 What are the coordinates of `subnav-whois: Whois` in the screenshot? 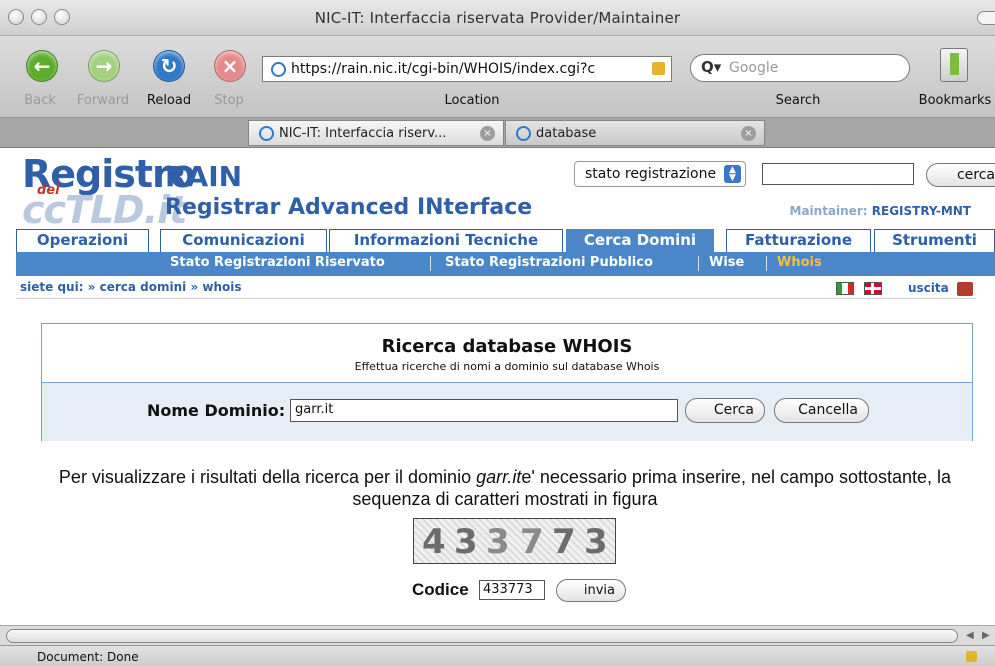 It's located at (799, 262).